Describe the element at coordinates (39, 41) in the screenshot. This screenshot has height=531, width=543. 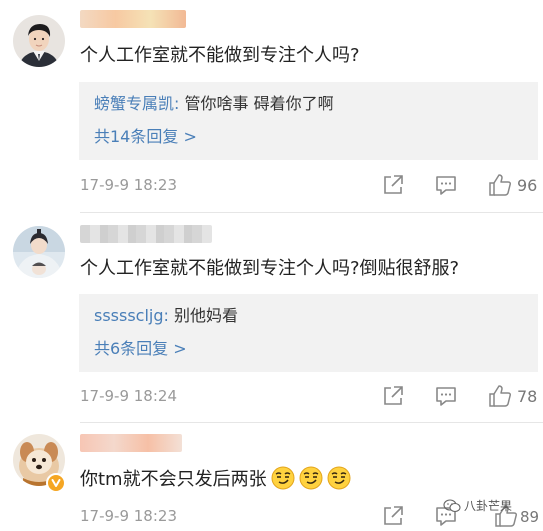
I see `man-portrait-avatar` at that location.